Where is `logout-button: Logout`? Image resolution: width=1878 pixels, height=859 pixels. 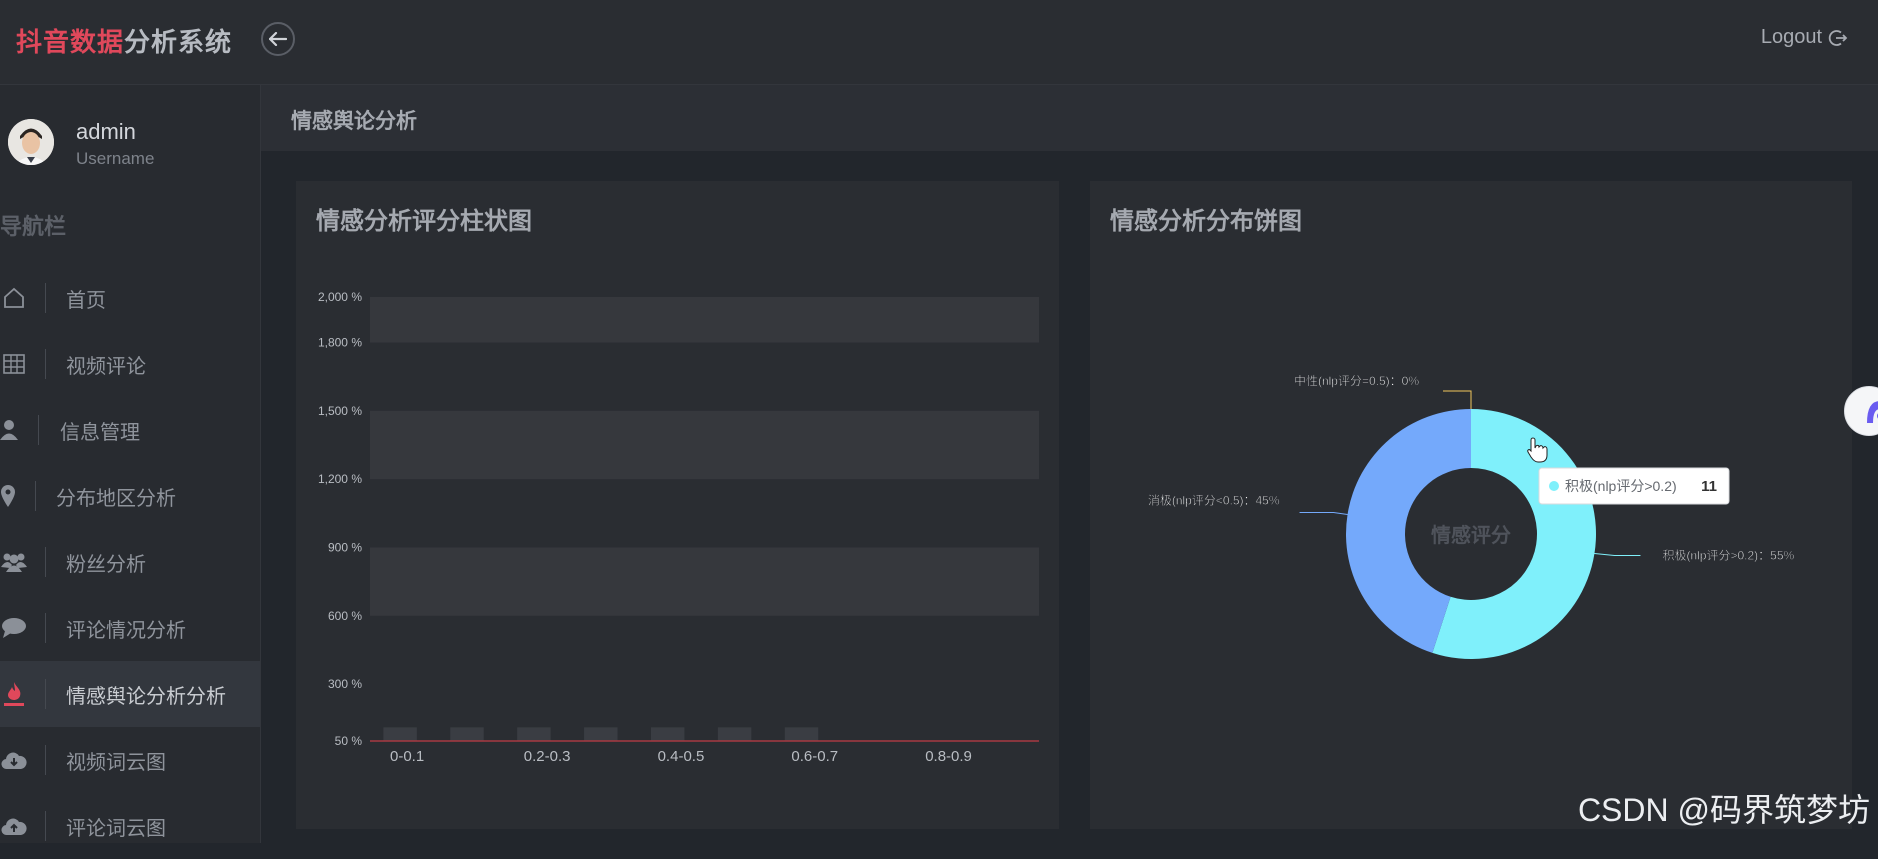 logout-button: Logout is located at coordinates (1804, 37).